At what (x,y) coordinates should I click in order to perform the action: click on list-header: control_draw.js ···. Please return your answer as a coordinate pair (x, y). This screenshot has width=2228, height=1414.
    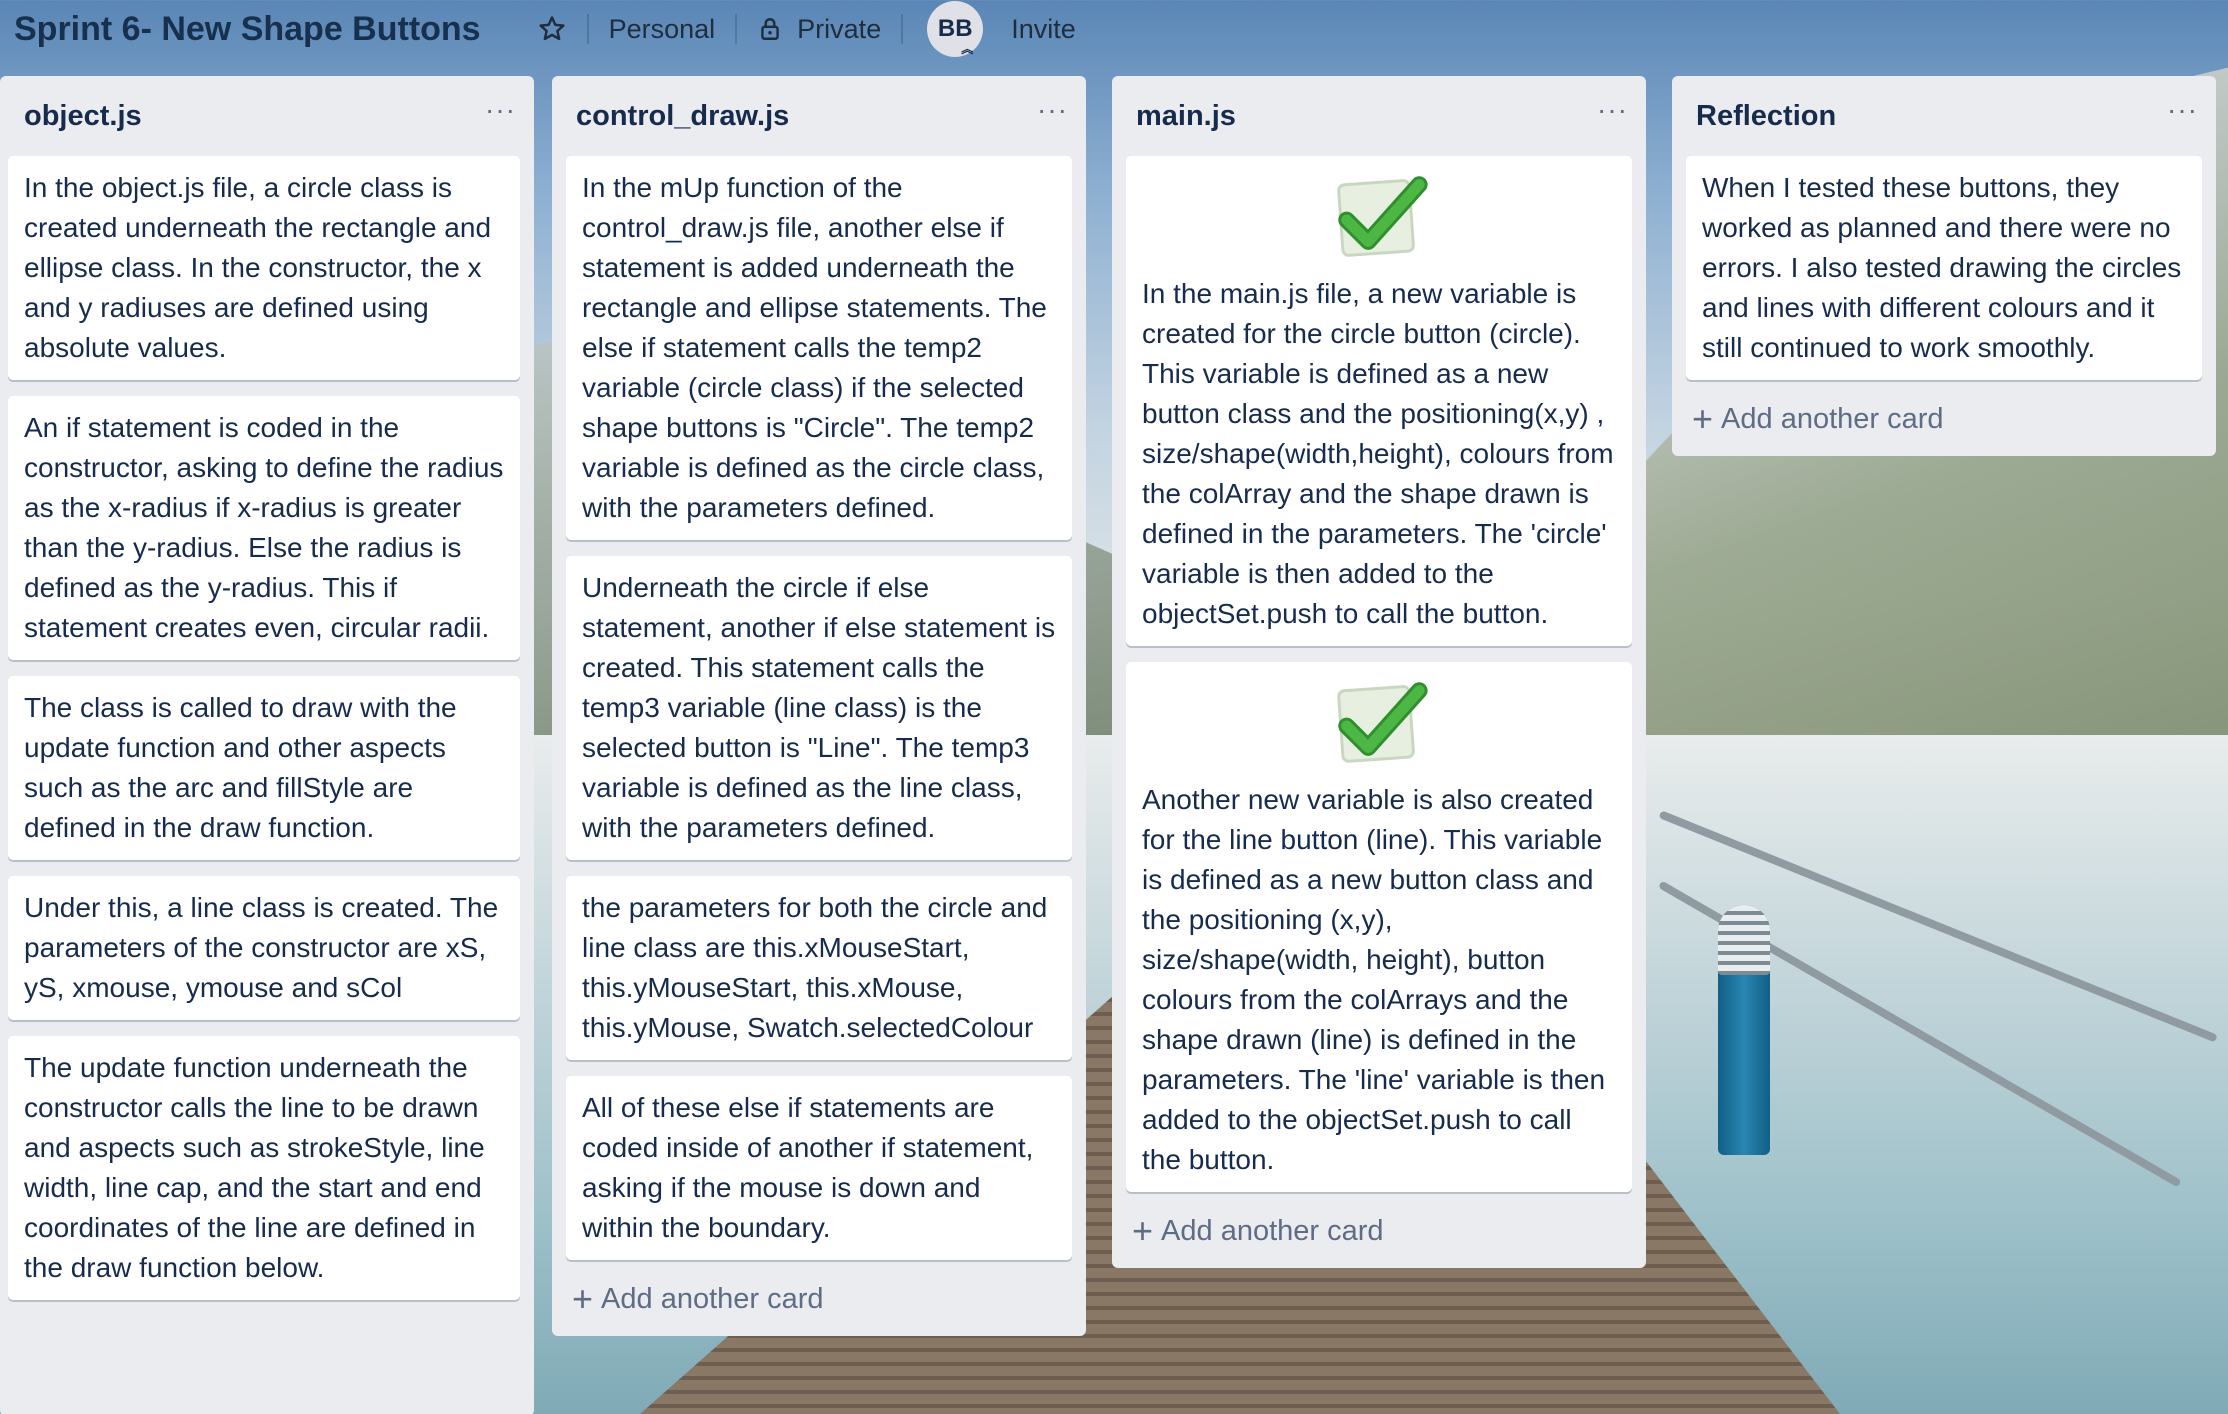
    Looking at the image, I should click on (819, 116).